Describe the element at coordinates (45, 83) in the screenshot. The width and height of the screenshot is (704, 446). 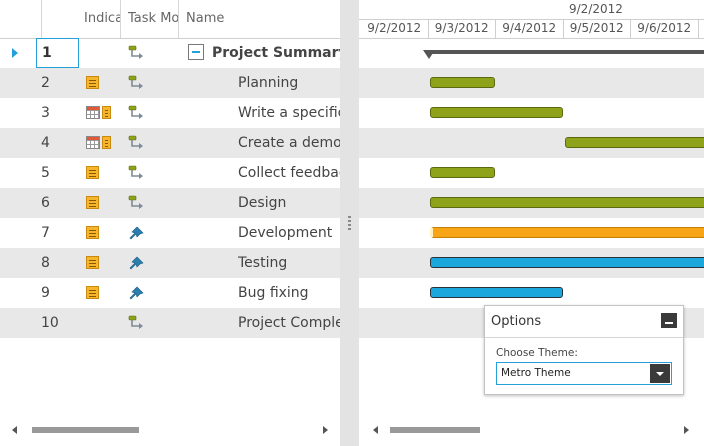
I see `id-cell: 2` at that location.